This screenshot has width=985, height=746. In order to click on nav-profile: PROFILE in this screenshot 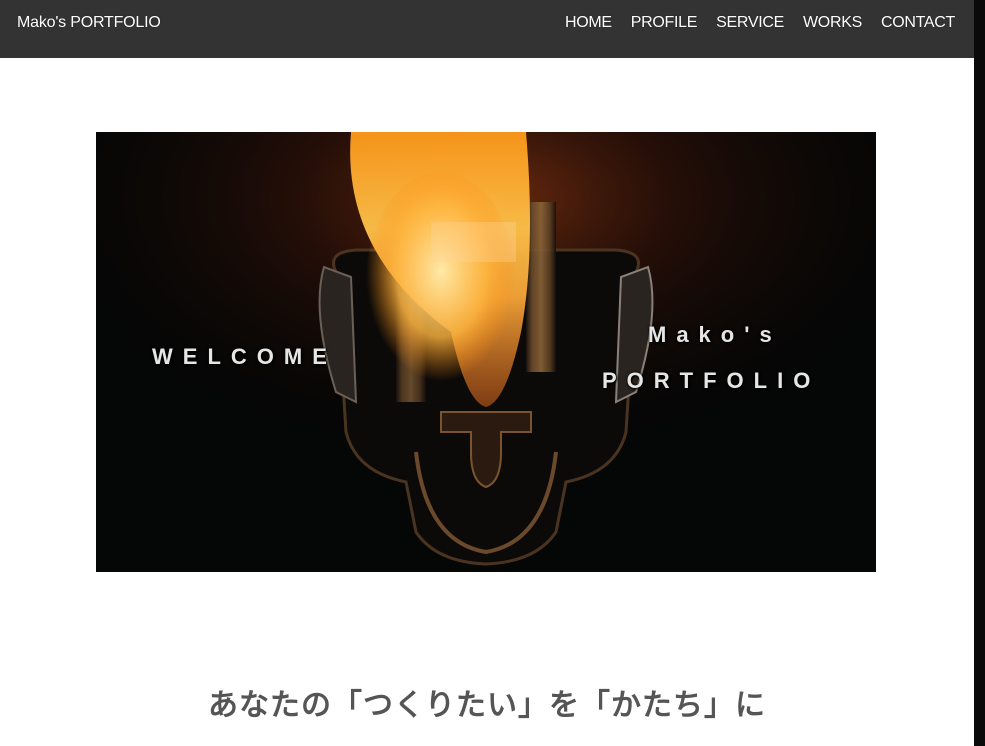, I will do `click(664, 23)`.